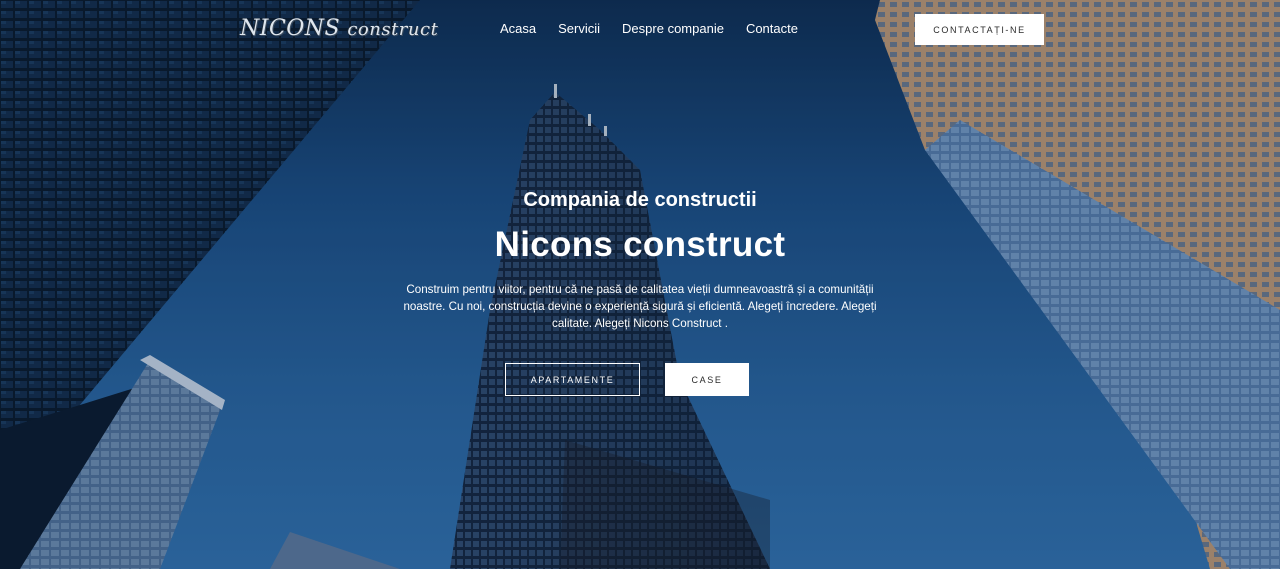 The width and height of the screenshot is (1280, 569). What do you see at coordinates (579, 28) in the screenshot?
I see `nav-link-servicii: Servicii` at bounding box center [579, 28].